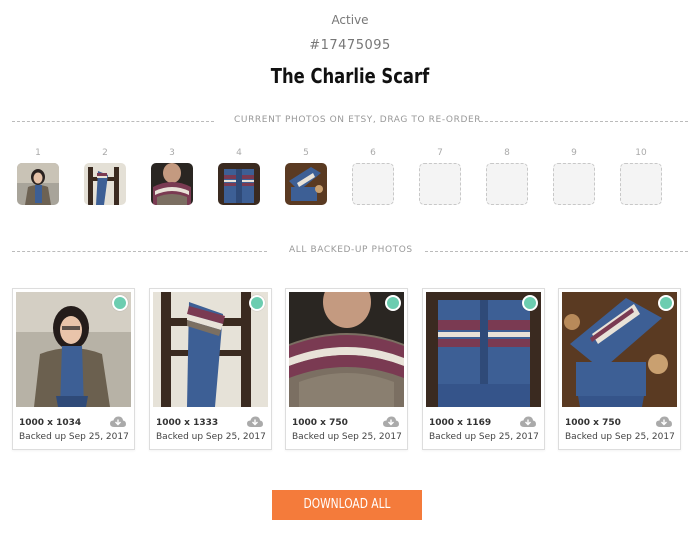 The image size is (700, 543). What do you see at coordinates (50, 423) in the screenshot?
I see `photo-dimensions: 1000 x 1034` at bounding box center [50, 423].